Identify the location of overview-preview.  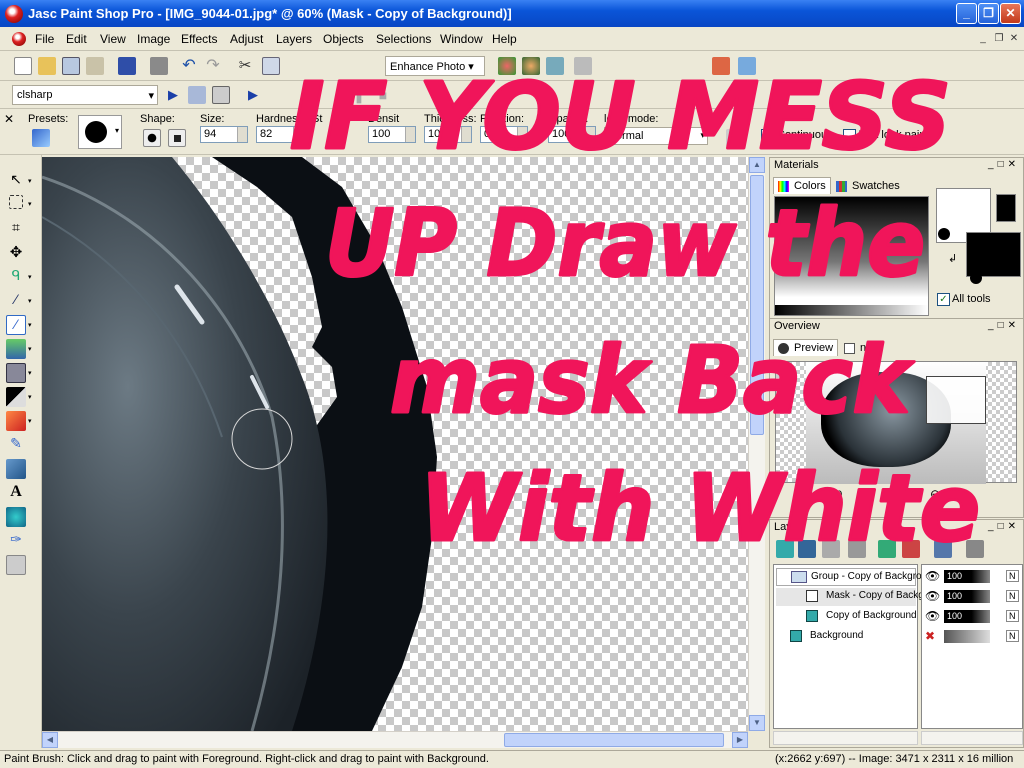
(896, 422).